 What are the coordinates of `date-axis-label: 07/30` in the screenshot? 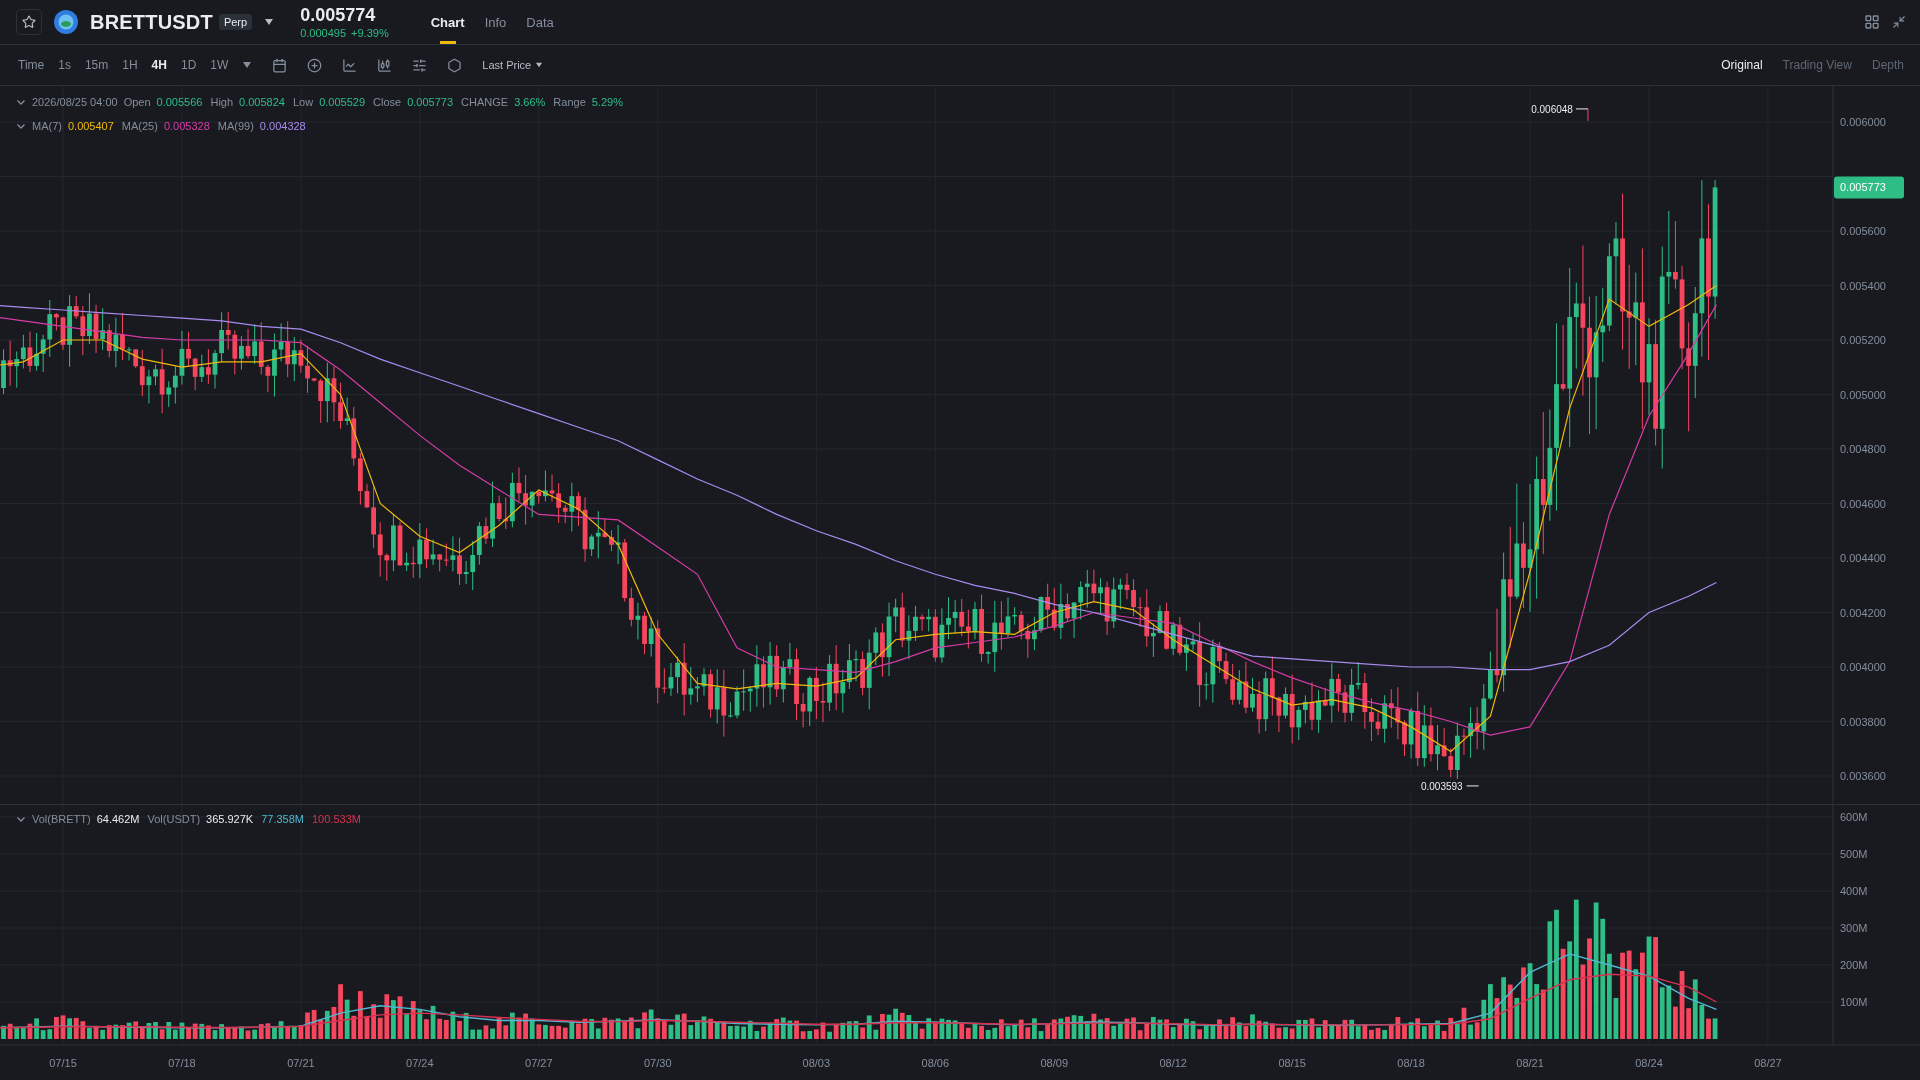 It's located at (658, 1063).